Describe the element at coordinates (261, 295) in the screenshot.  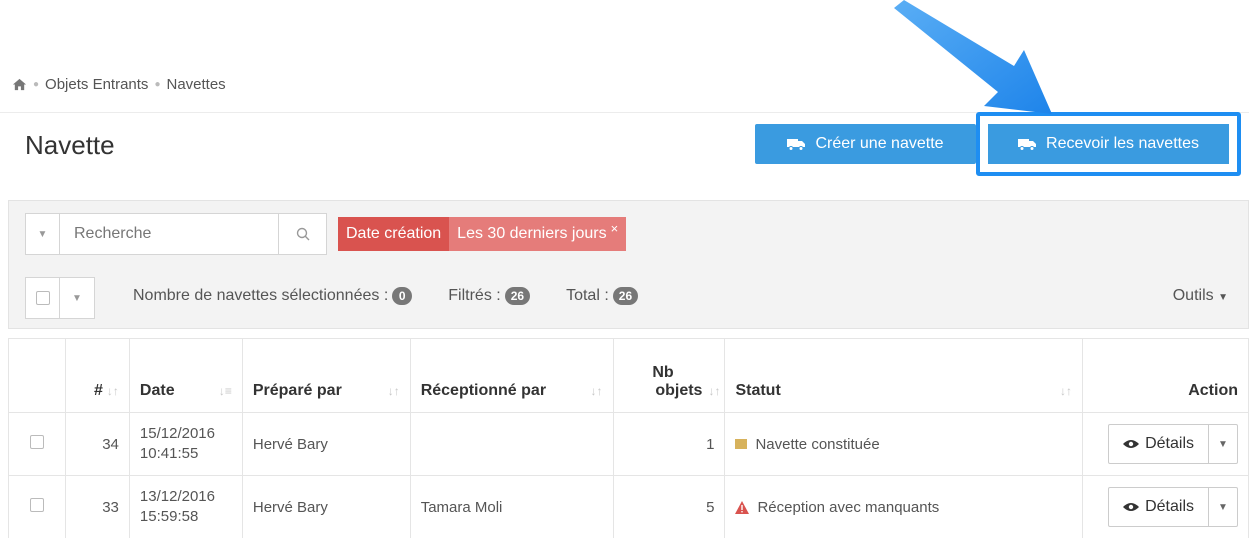
I see `selected-label: Nombre de navettes sélectionnées :` at that location.